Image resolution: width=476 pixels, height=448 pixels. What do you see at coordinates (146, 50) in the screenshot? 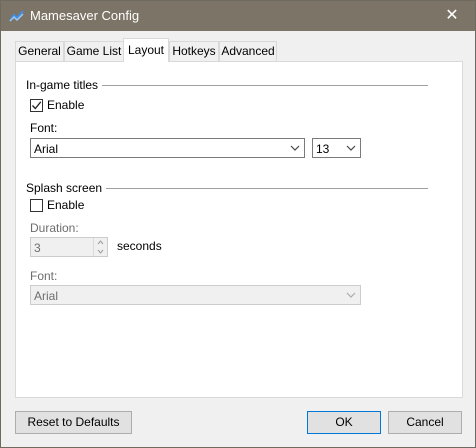
I see `tab-layout: Layout` at bounding box center [146, 50].